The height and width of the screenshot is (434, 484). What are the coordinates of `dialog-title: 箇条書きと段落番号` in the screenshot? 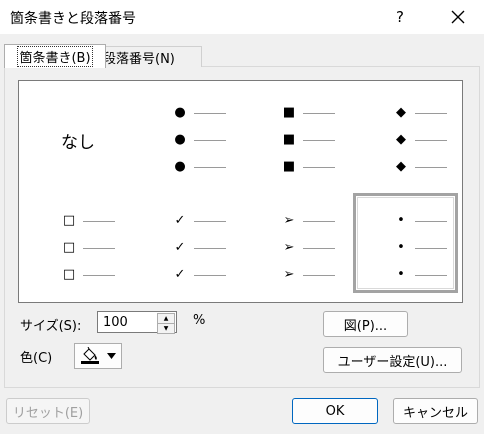 It's located at (73, 19).